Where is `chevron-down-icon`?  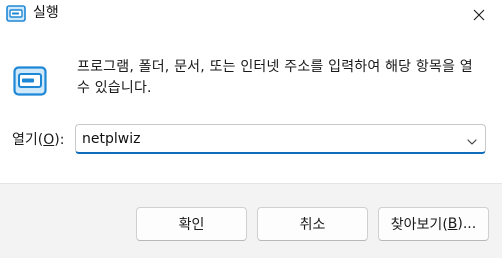 chevron-down-icon is located at coordinates (472, 139).